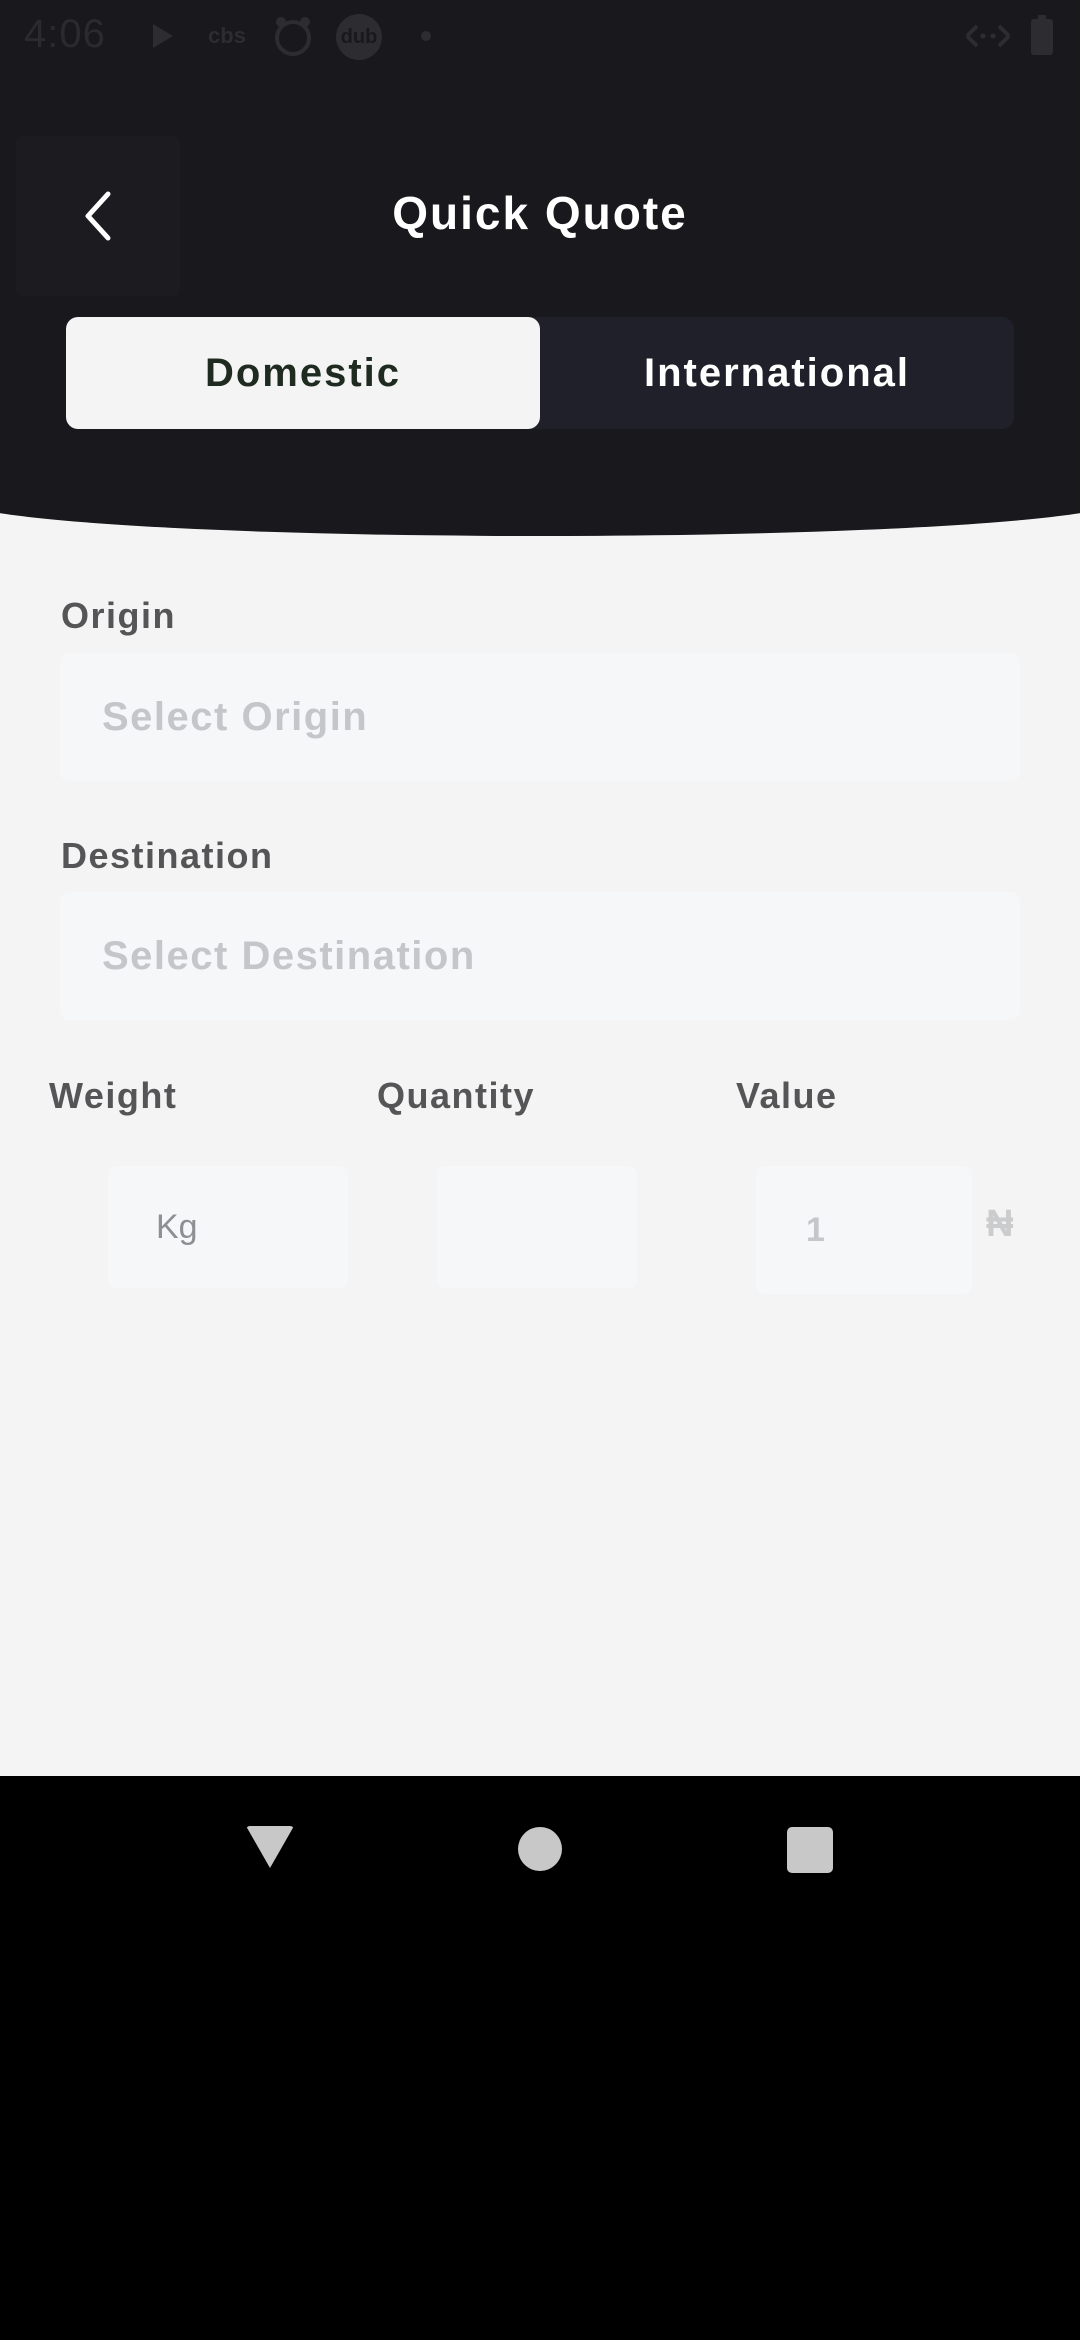  What do you see at coordinates (540, 717) in the screenshot?
I see `origin-select: Select Origin` at bounding box center [540, 717].